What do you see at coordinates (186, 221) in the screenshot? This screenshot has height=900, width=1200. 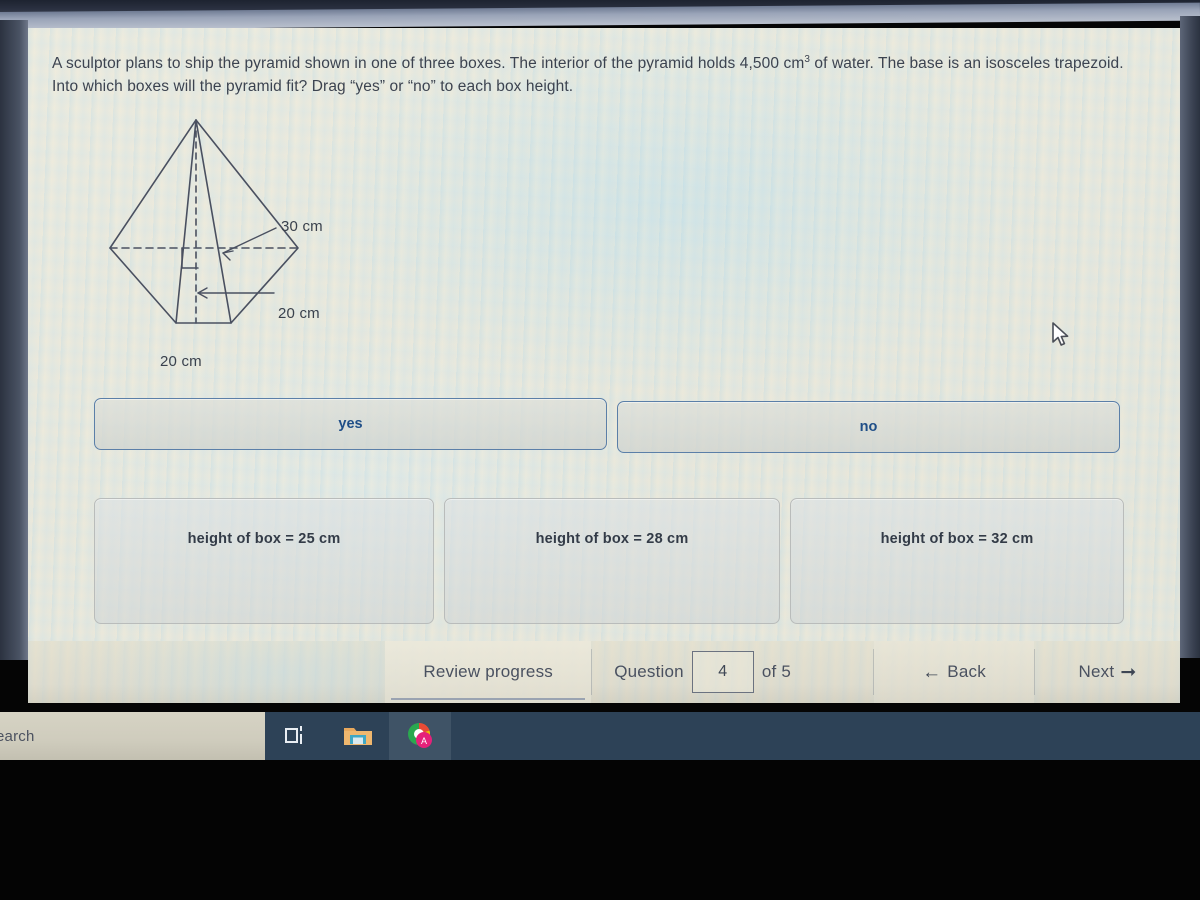 I see `pyramid-front-left-edge` at bounding box center [186, 221].